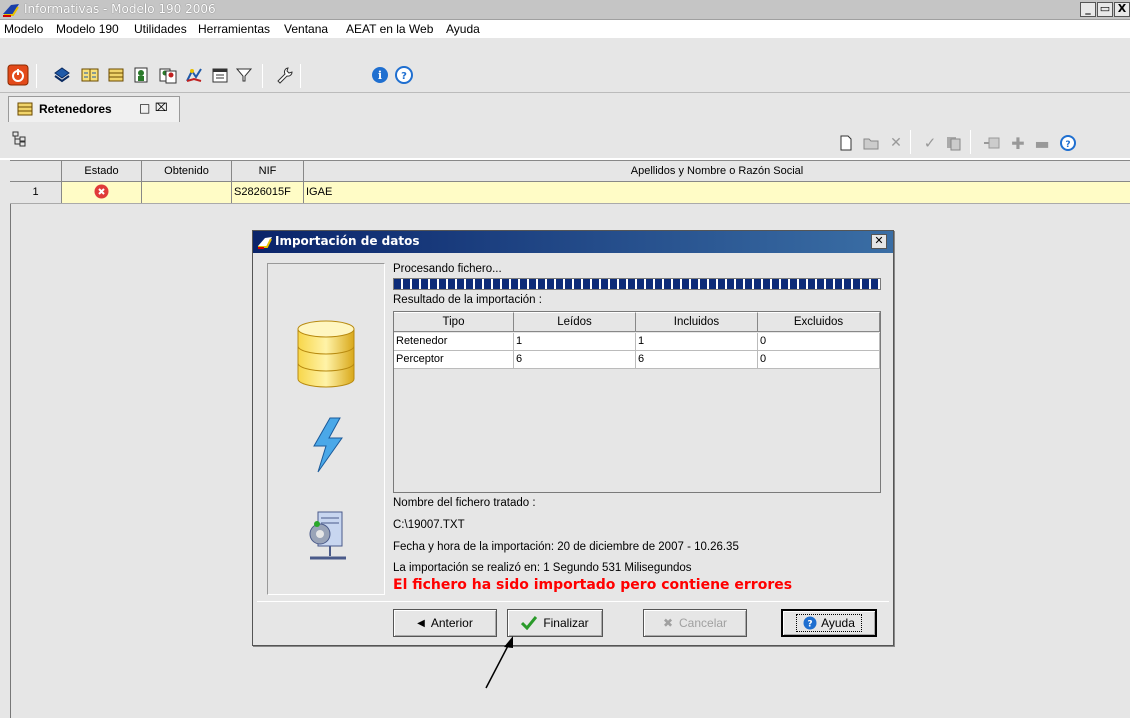 This screenshot has width=1130, height=718. Describe the element at coordinates (565, 48) in the screenshot. I see `toolbar-top-strip` at that location.